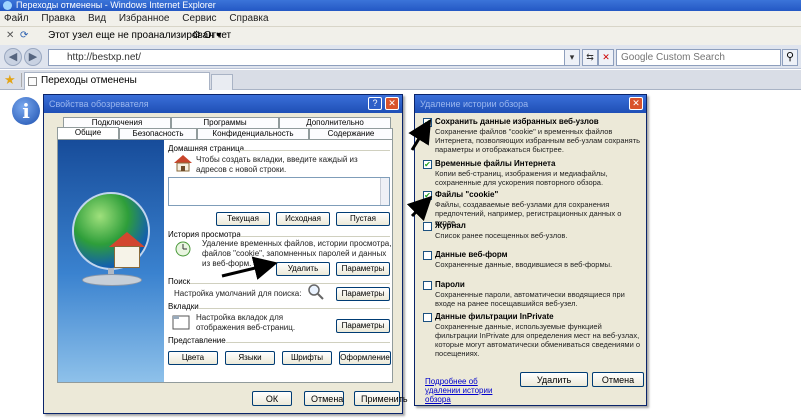 This screenshot has height=418, width=801. Describe the element at coordinates (384, 191) in the screenshot. I see `home-scrollbar` at that location.